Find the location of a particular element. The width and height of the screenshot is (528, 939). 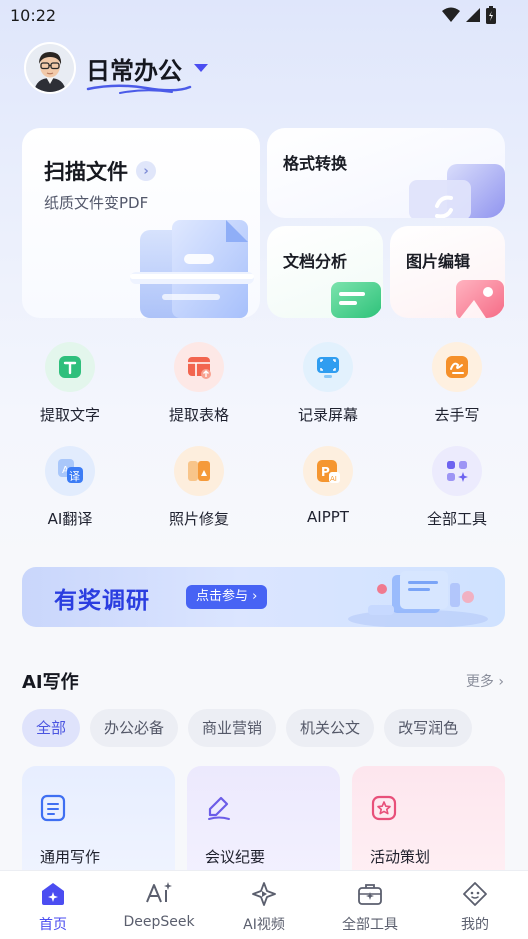

chevron-right-icon: › is located at coordinates (146, 171).